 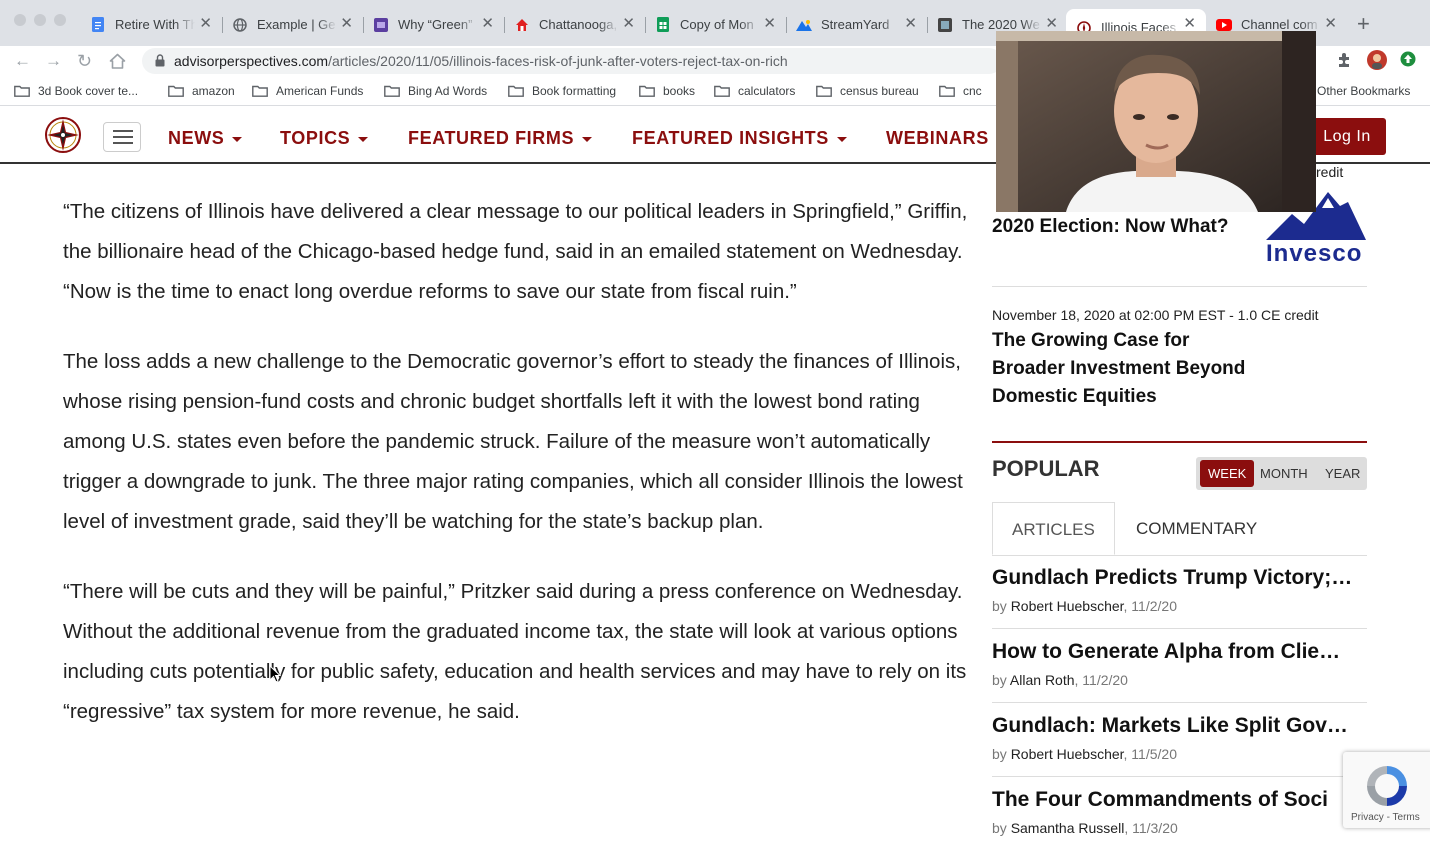 What do you see at coordinates (754, 91) in the screenshot?
I see `bookmark-folder: calculators` at bounding box center [754, 91].